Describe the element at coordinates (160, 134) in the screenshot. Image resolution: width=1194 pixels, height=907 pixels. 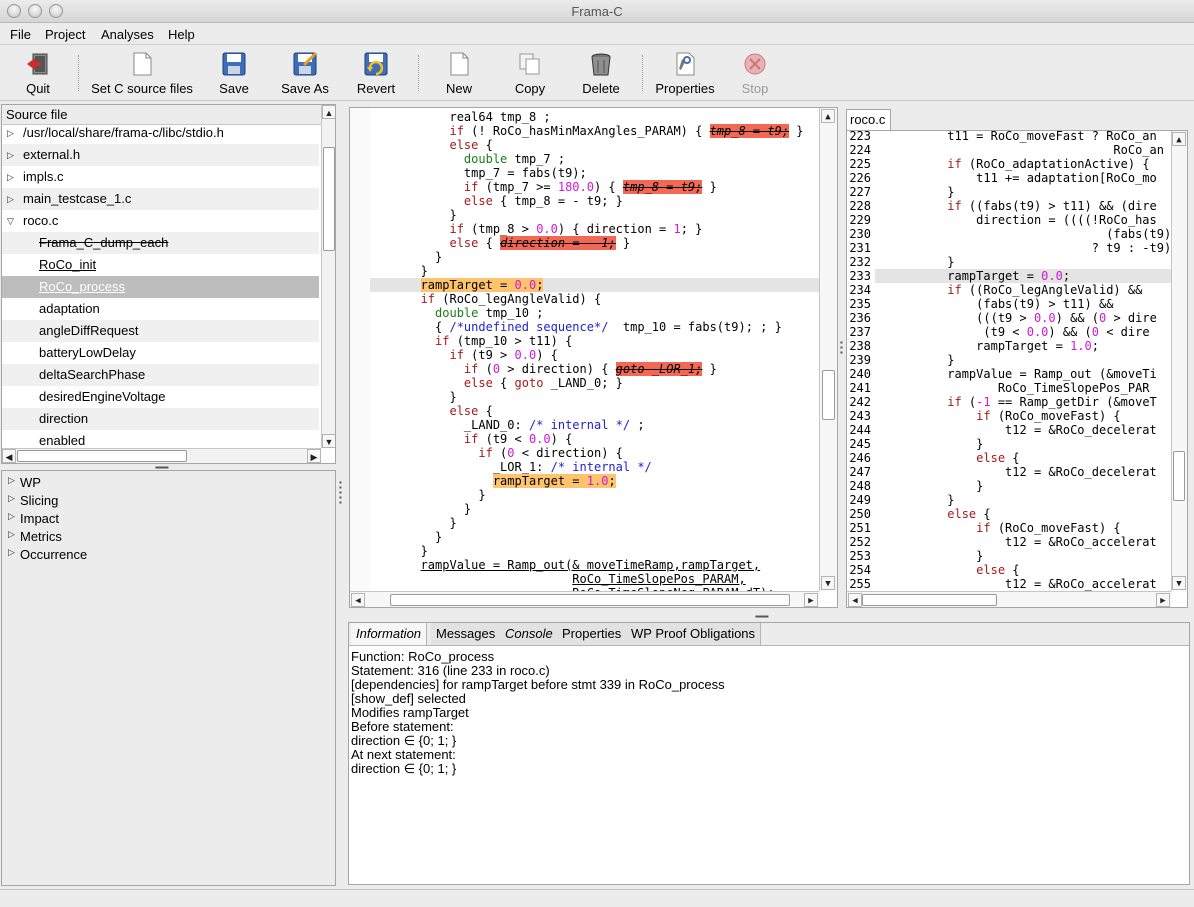
I see `tree-item-stdio-h: ▷/usr/local/share/frama-c/libc/stdio.h` at that location.